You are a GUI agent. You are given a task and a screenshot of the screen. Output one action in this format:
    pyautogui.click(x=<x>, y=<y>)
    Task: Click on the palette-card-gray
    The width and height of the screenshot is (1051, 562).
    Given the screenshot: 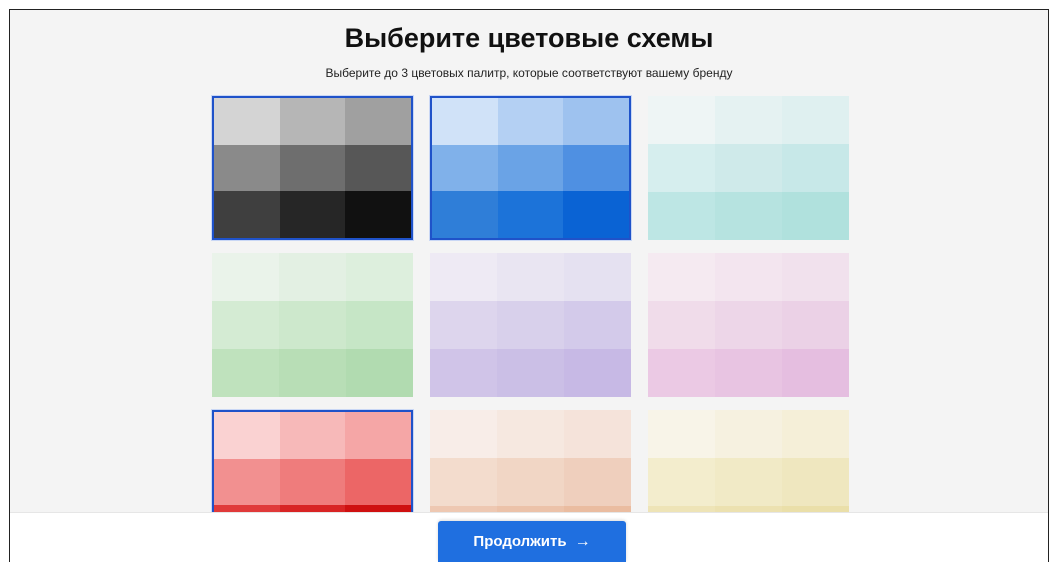 What is the action you would take?
    pyautogui.click(x=312, y=168)
    